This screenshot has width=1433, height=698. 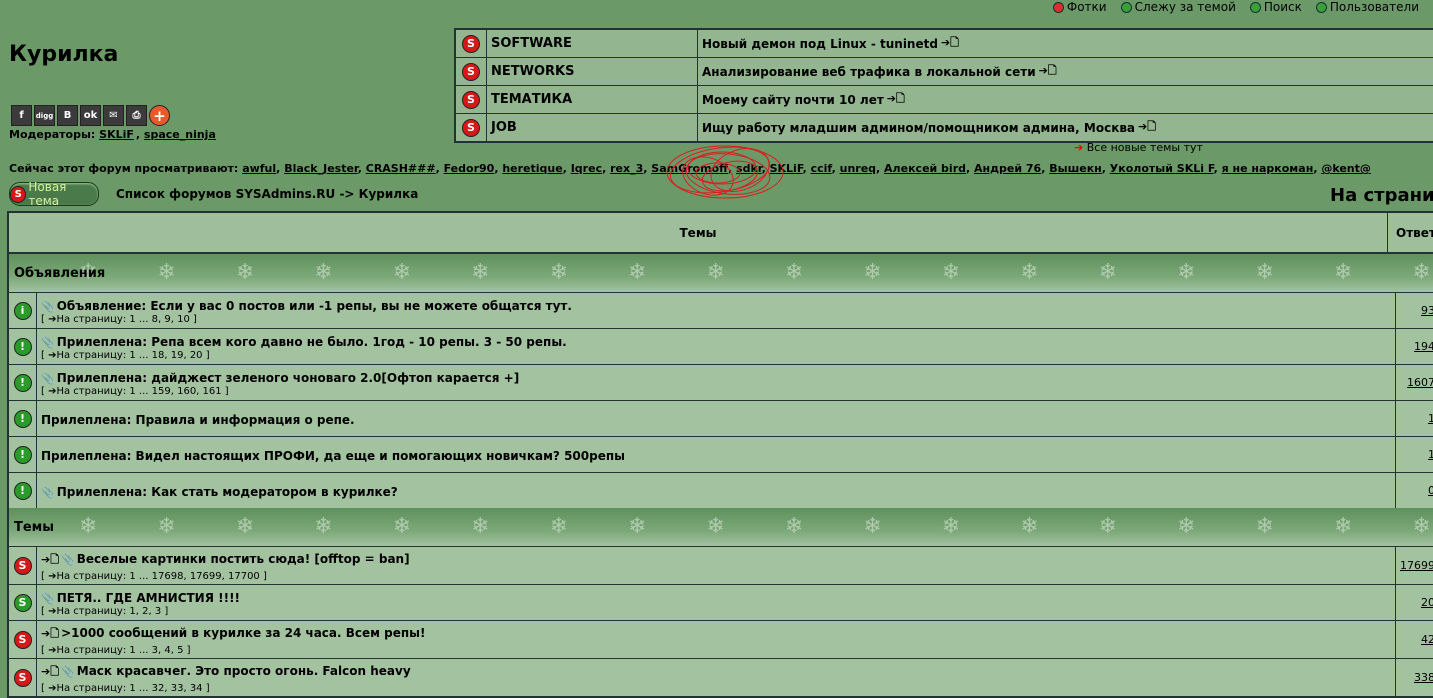 I want to click on viewer-link: Fedor90, so click(x=469, y=168).